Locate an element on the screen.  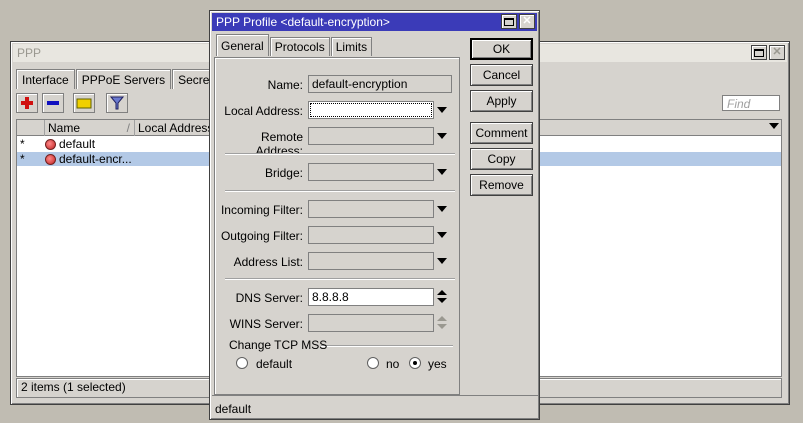
incoming-filter-label: Incoming Filter: is located at coordinates (261, 210).